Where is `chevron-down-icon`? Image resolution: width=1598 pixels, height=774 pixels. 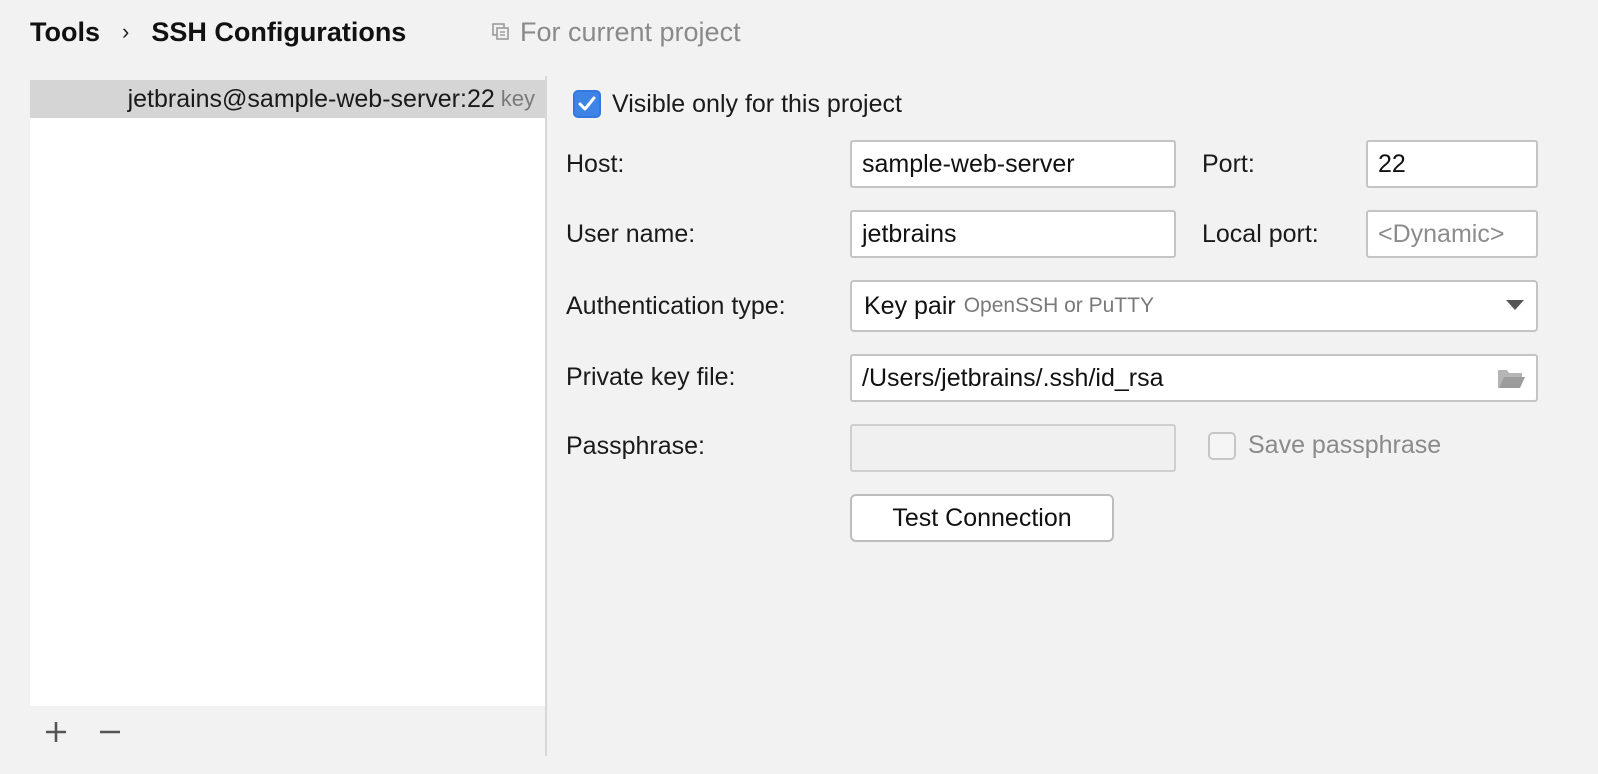 chevron-down-icon is located at coordinates (1515, 305).